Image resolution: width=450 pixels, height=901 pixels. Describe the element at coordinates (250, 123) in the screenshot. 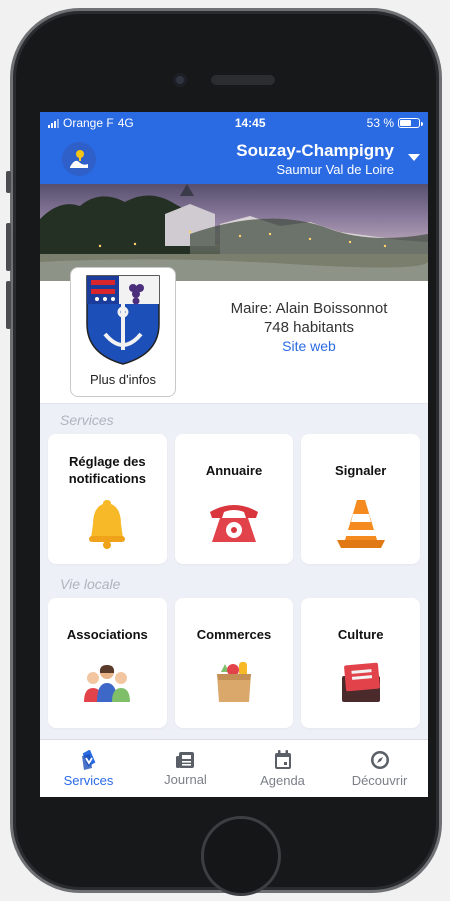

I see `clock: 14:45` at that location.